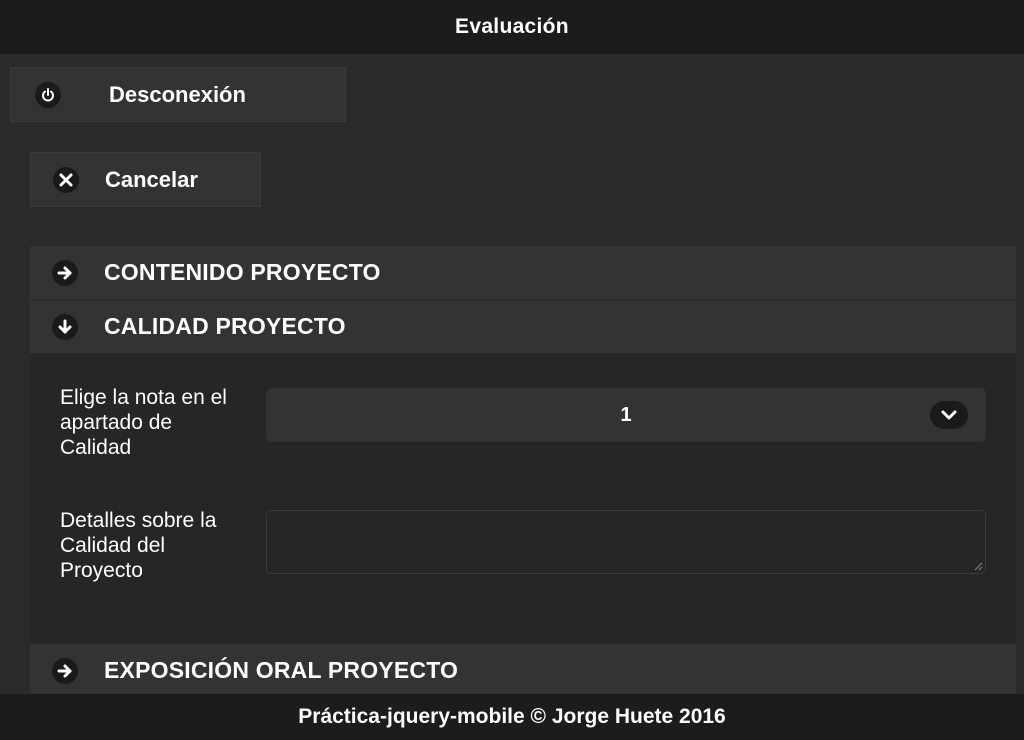  Describe the element at coordinates (949, 415) in the screenshot. I see `chevron-down-icon` at that location.